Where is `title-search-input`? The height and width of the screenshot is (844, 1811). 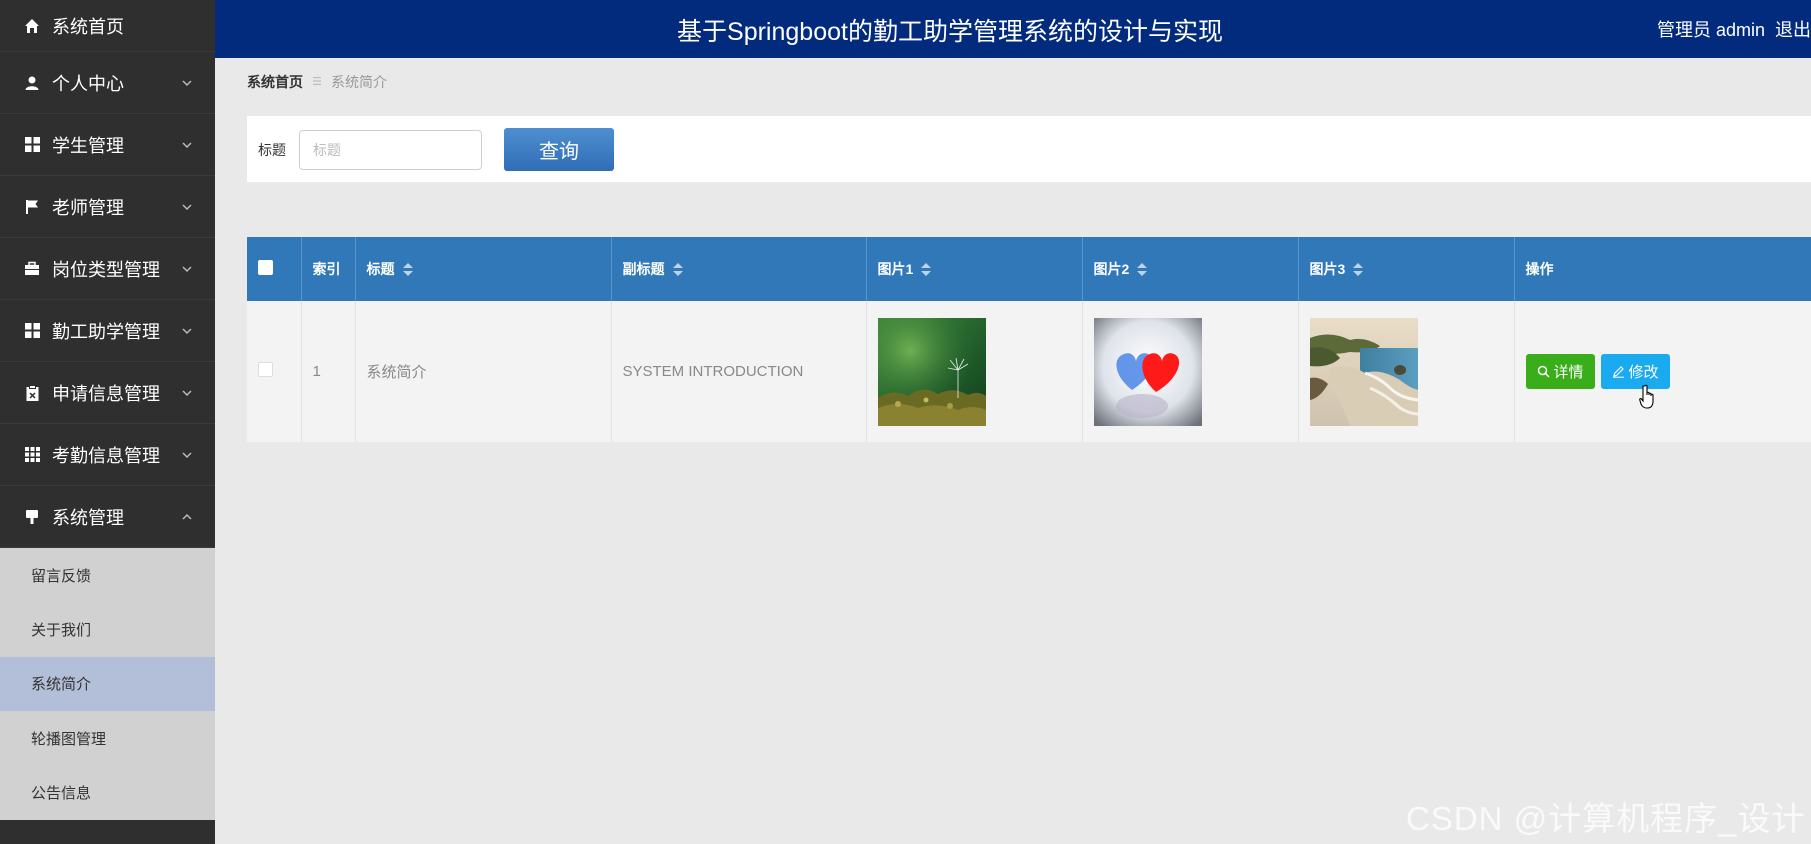 title-search-input is located at coordinates (390, 150).